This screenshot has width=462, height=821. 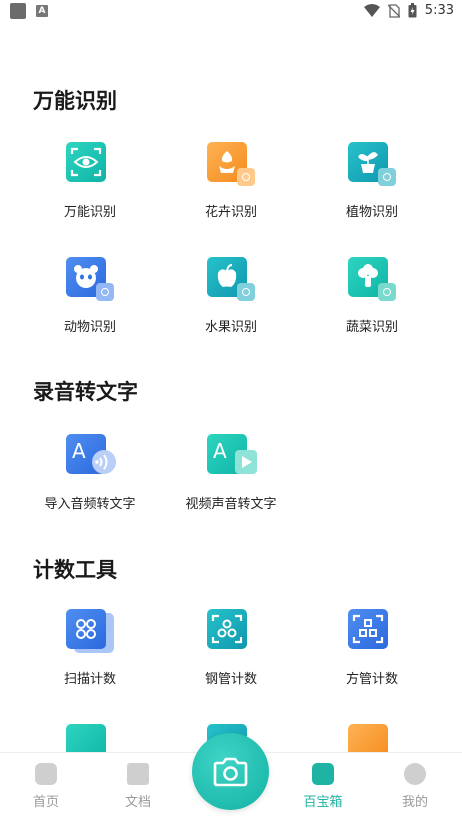 I want to click on broccoli-scan-icon, so click(x=372, y=279).